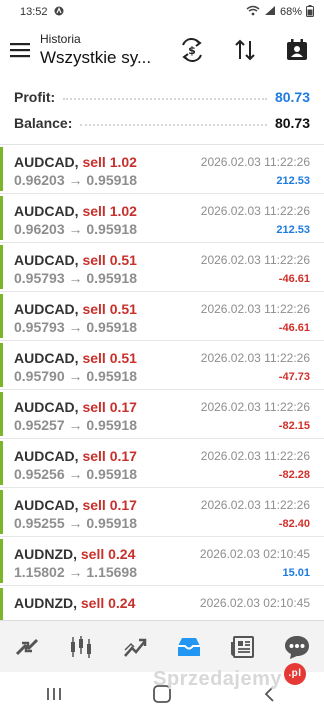  I want to click on status-bar: 13:52 68%, so click(162, 12).